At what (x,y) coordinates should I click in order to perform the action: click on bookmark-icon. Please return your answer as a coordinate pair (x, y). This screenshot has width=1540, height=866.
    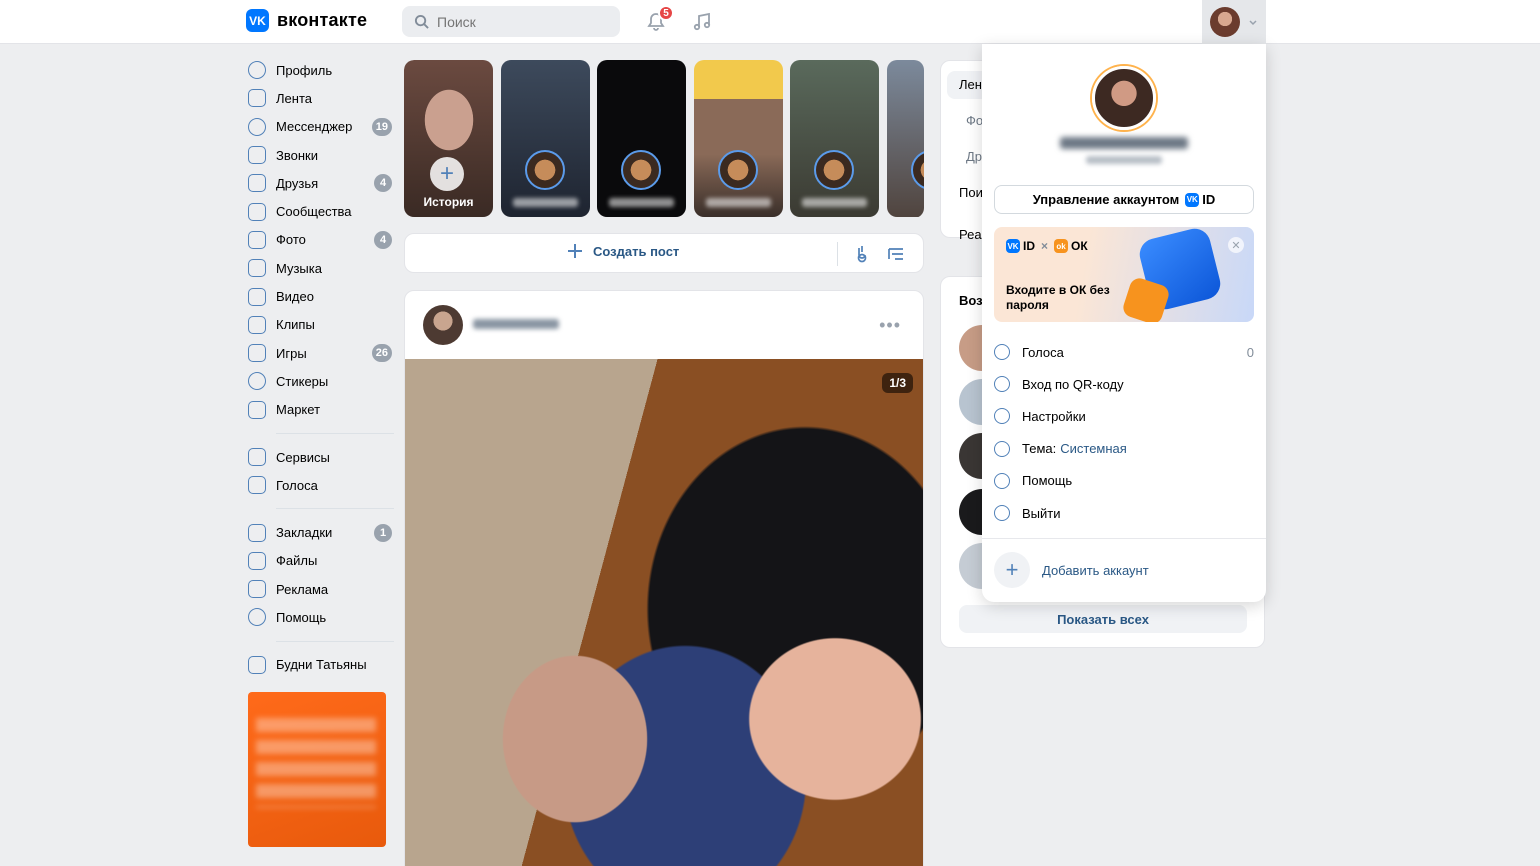
    Looking at the image, I should click on (257, 532).